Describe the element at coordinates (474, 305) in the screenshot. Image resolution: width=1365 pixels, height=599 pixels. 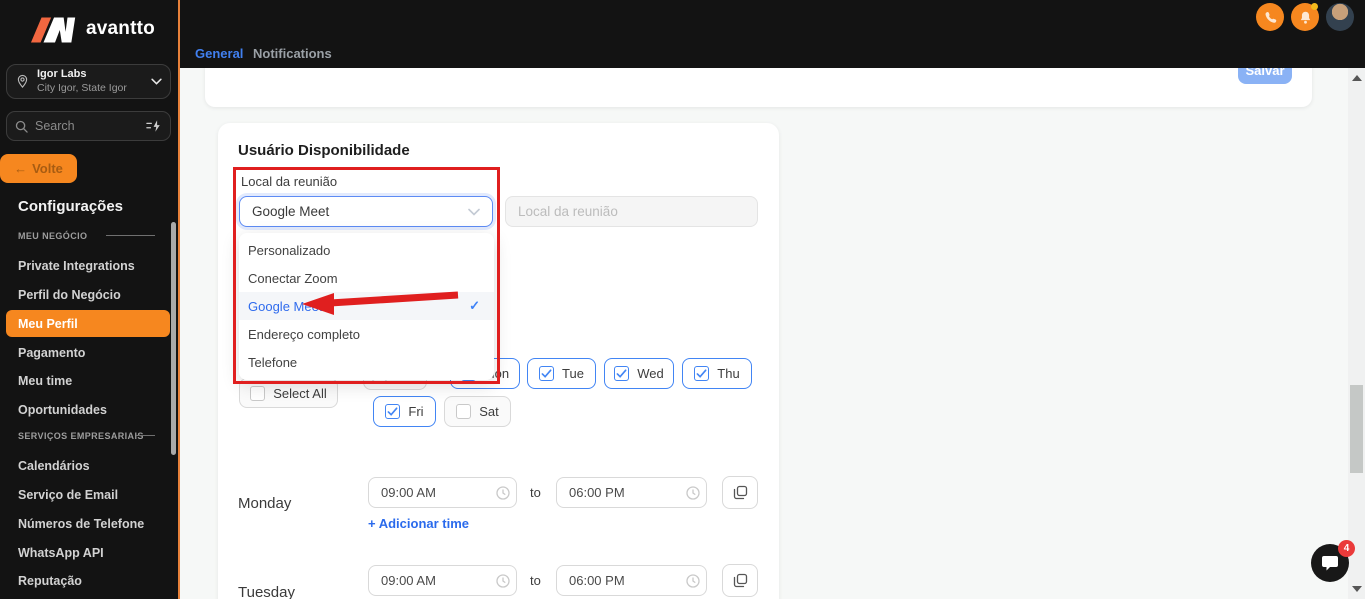
I see `check-icon: ✓` at that location.